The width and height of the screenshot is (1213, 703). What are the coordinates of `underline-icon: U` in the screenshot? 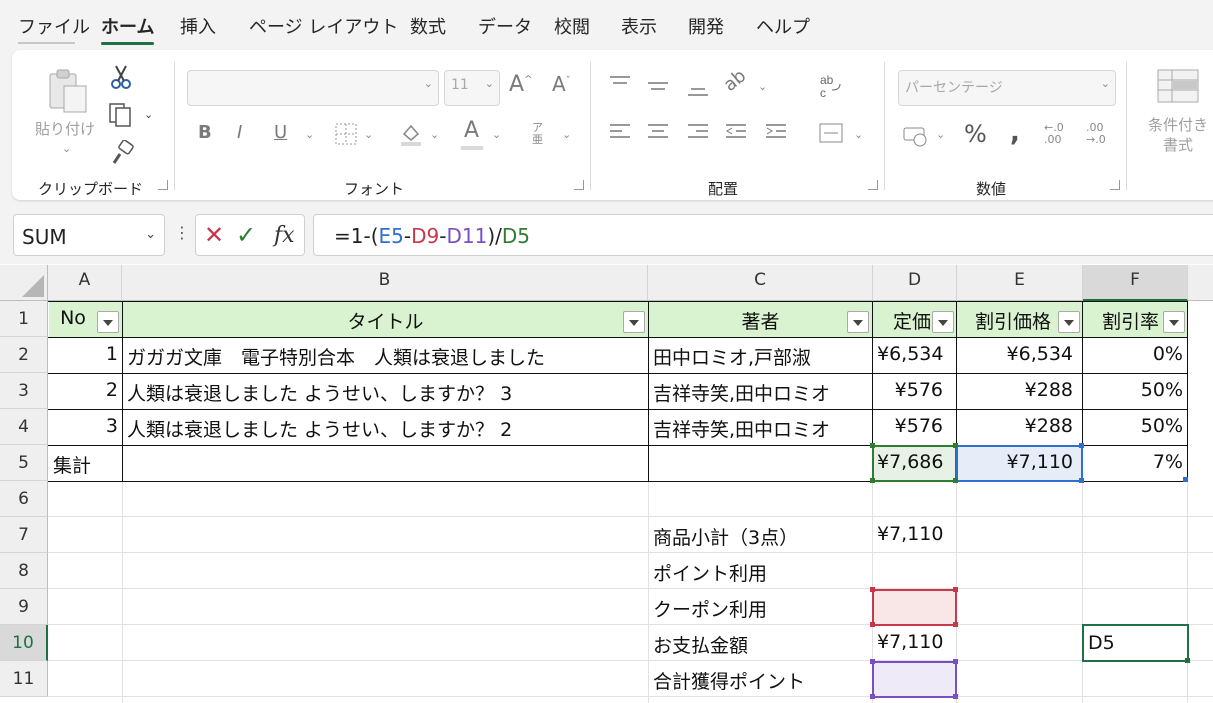 It's located at (280, 133).